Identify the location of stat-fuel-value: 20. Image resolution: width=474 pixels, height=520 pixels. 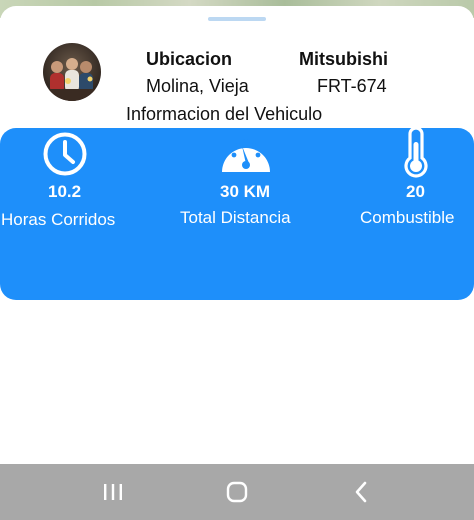
(415, 191).